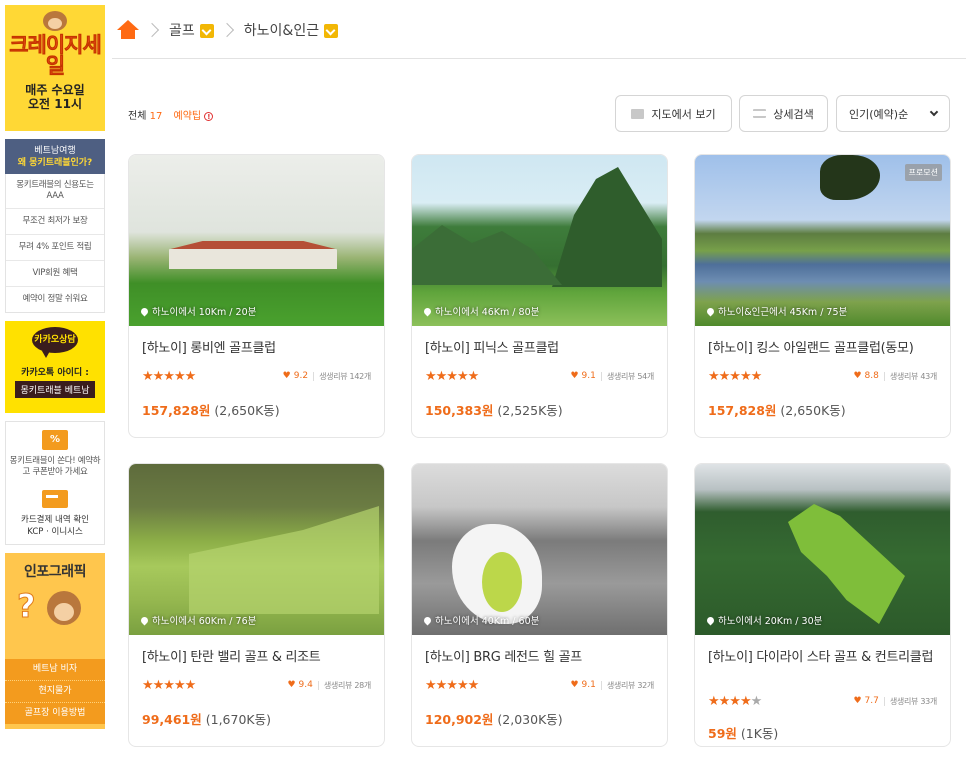 The height and width of the screenshot is (777, 966). Describe the element at coordinates (191, 30) in the screenshot. I see `breadcrumb-golf: 골프` at that location.